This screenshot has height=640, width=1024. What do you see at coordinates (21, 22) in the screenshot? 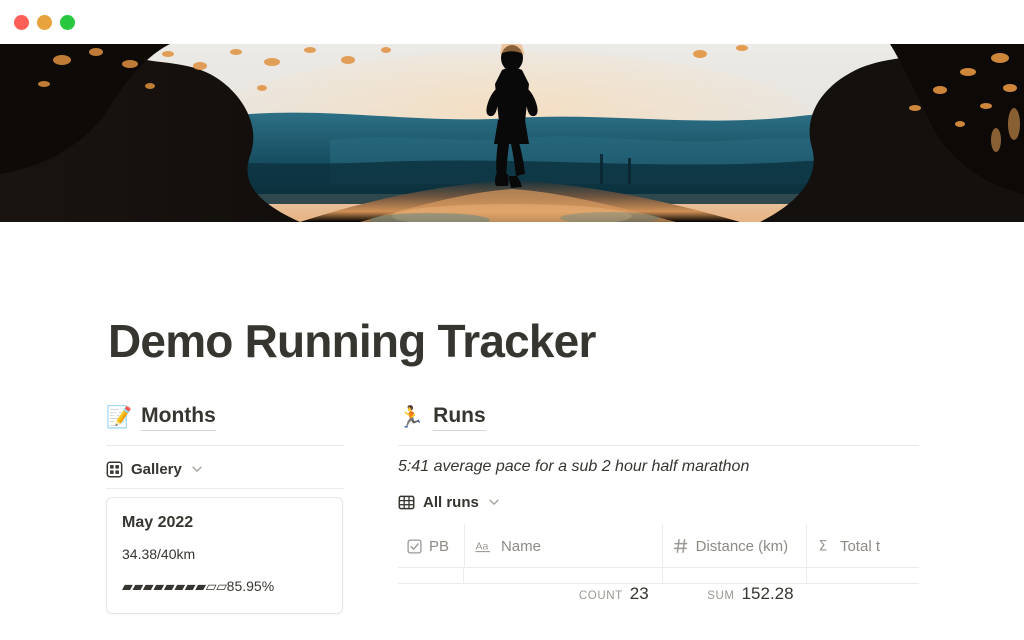
I see `close-button` at bounding box center [21, 22].